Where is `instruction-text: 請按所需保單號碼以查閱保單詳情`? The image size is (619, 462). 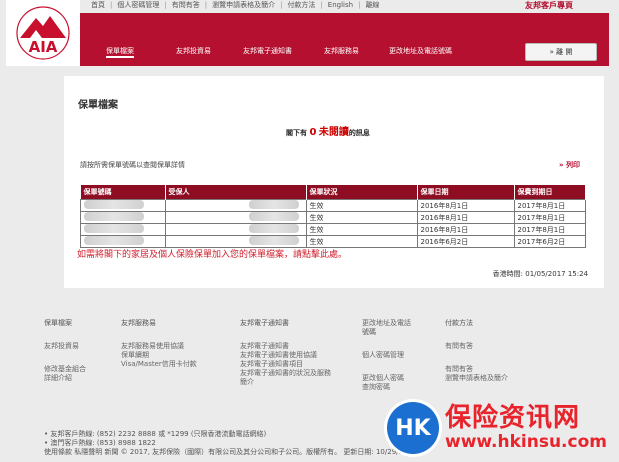
instruction-text: 請按所需保單號碼以查閱保單詳情 is located at coordinates (132, 165).